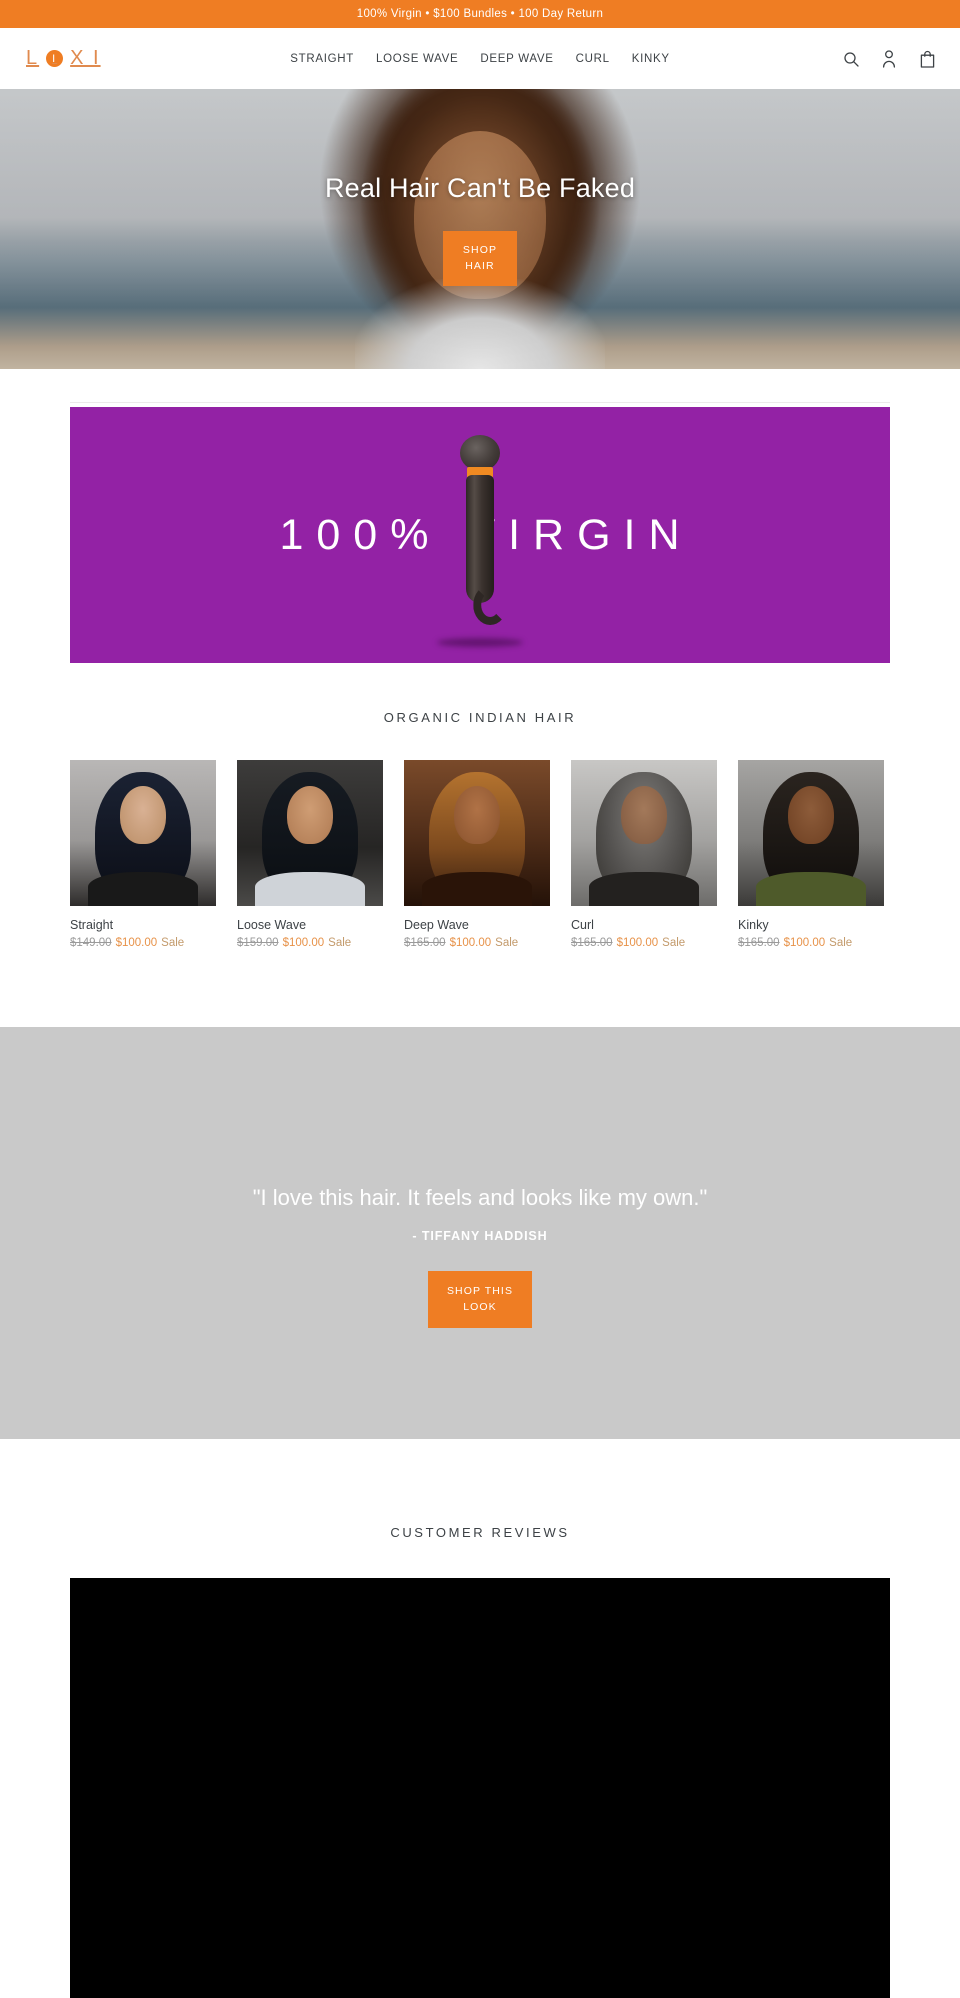  I want to click on logo-letters-xi: X I, so click(85, 58).